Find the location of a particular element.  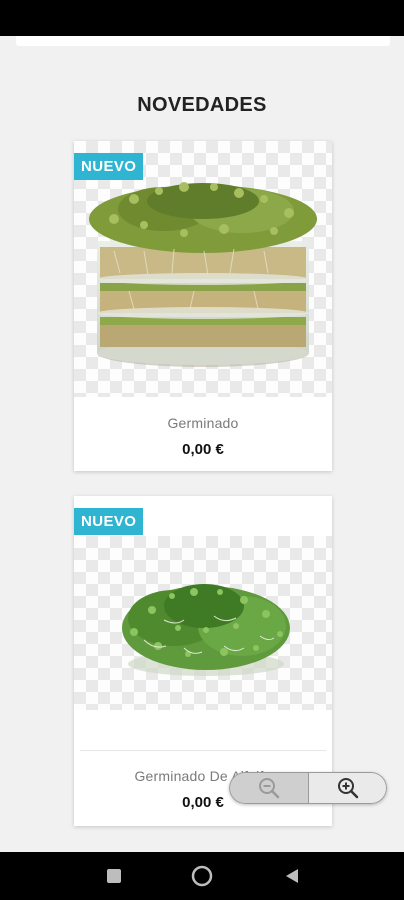

alfalfa-sprouts-image is located at coordinates (206, 630).